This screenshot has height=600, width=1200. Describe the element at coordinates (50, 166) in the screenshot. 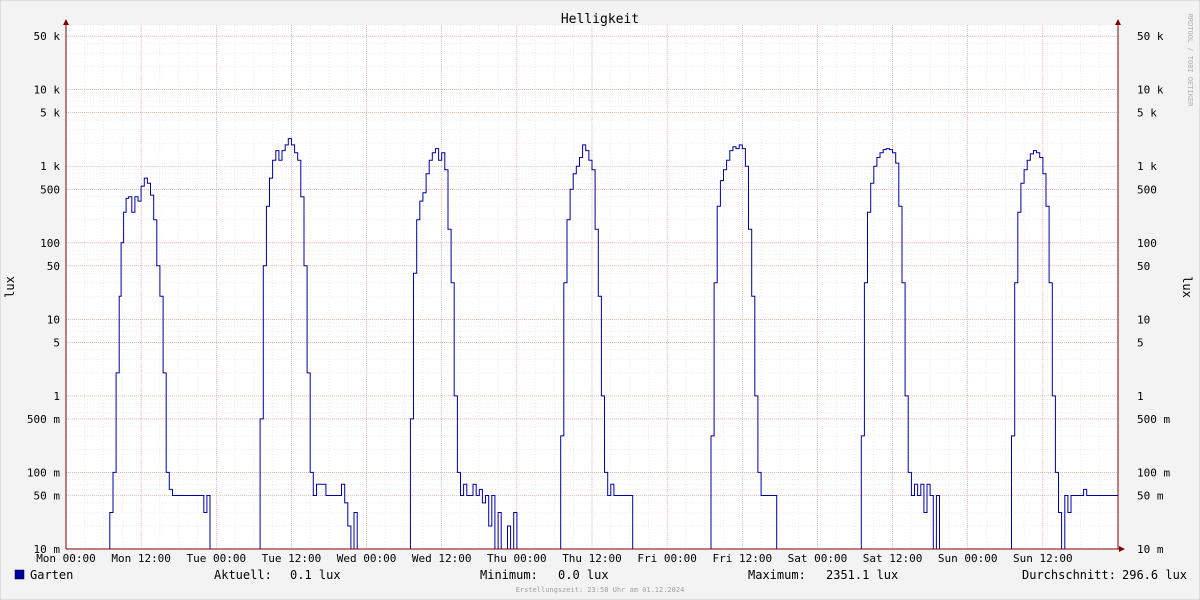

I see `y-tick-label: 1 k` at that location.